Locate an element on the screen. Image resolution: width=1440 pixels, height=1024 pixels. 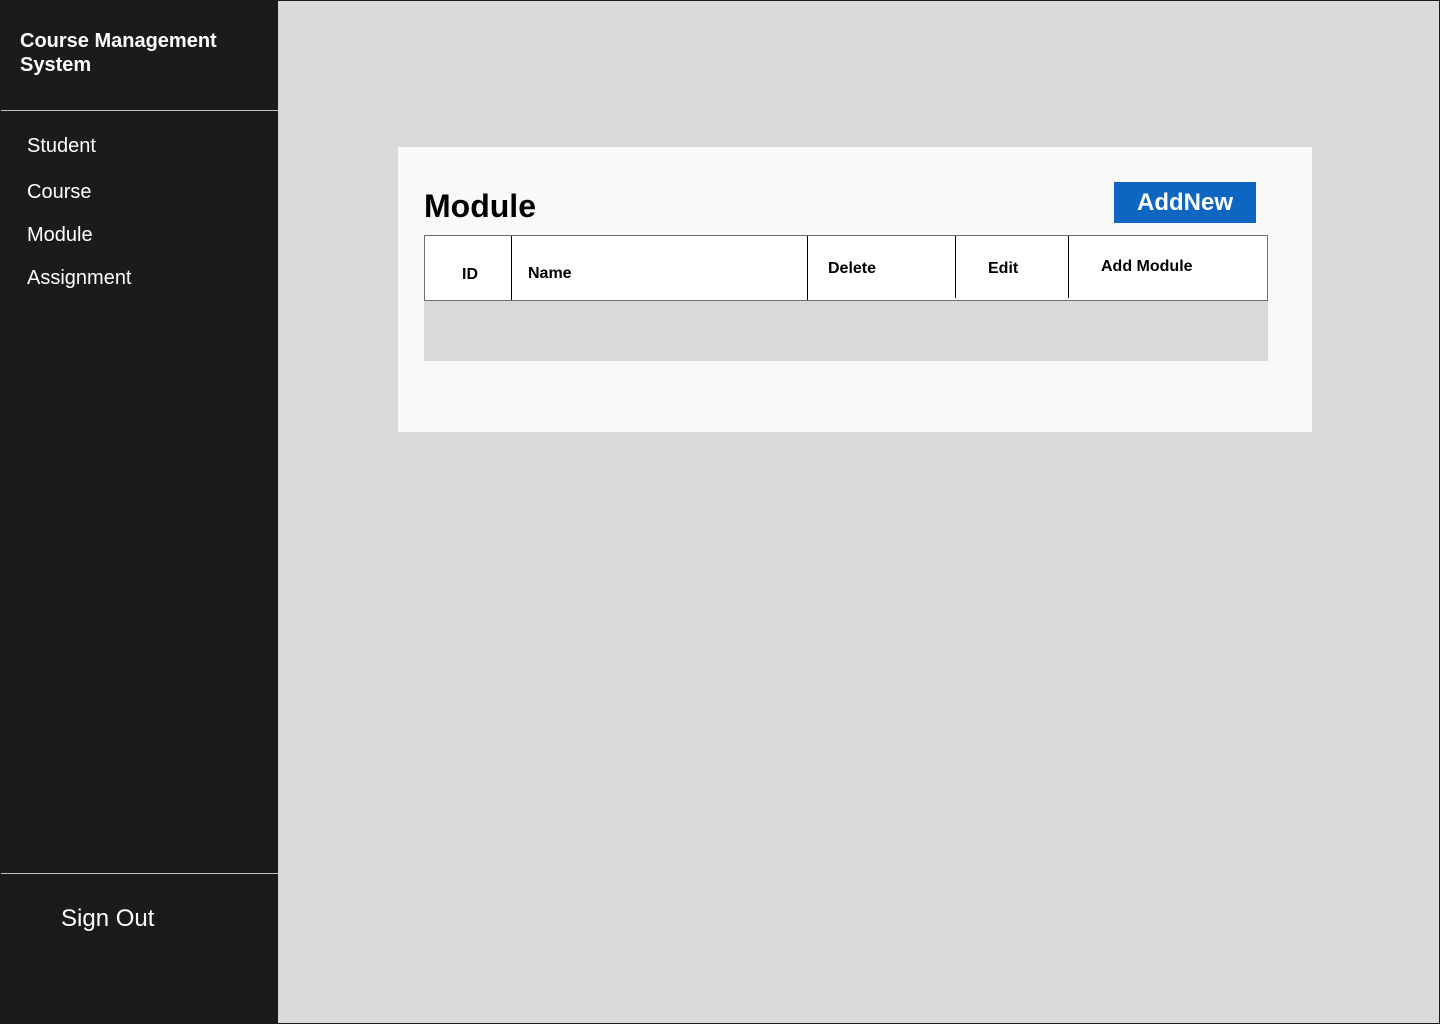
page-title: Module is located at coordinates (480, 206).